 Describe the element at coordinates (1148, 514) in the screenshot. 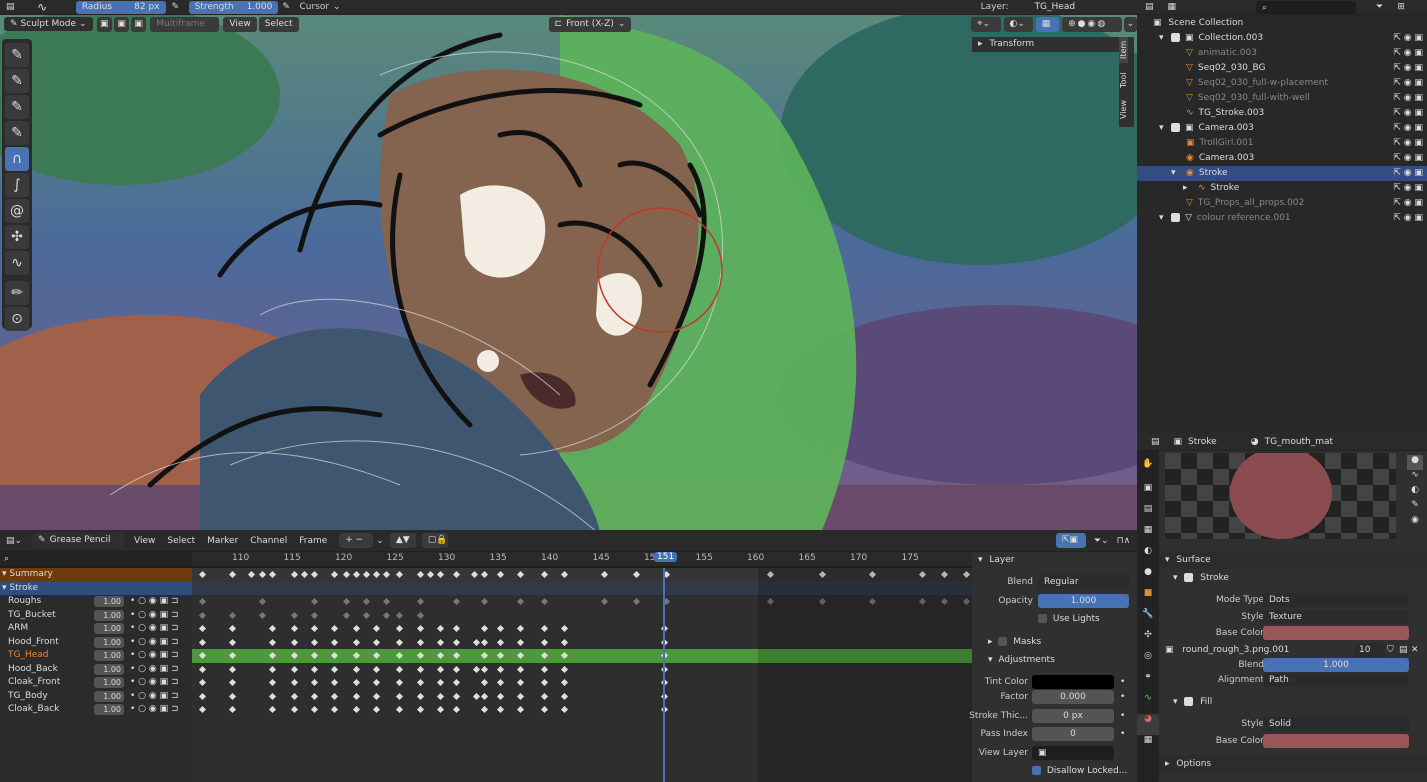

I see `output-tab-icon: ▤` at that location.